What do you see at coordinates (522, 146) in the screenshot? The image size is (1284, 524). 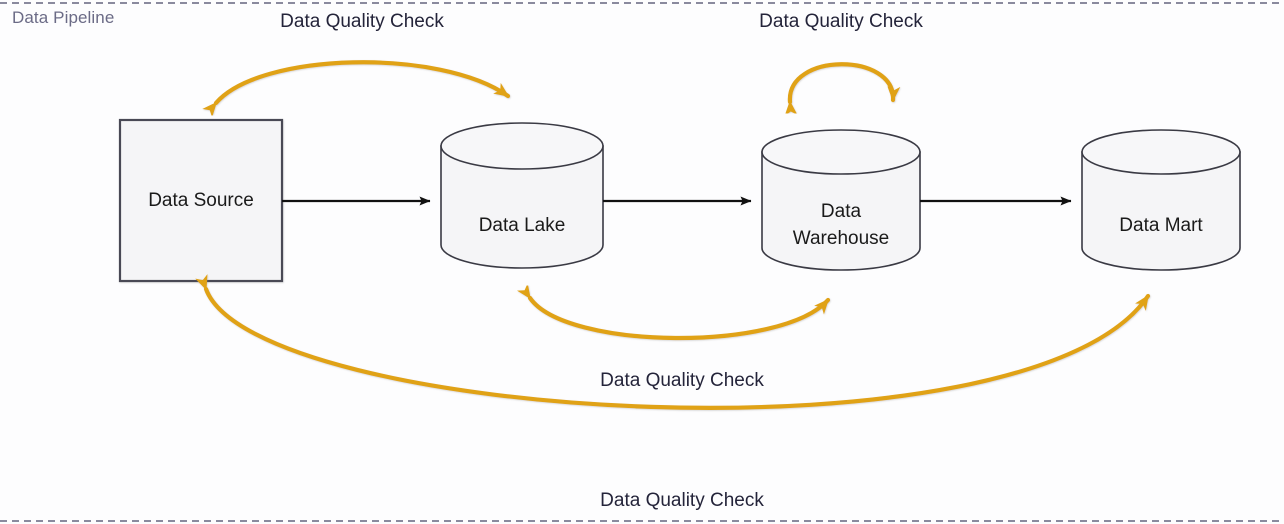 I see `data-lake-top` at bounding box center [522, 146].